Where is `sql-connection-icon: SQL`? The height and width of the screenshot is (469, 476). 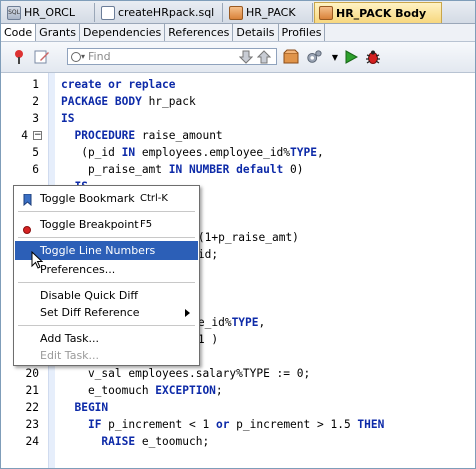 sql-connection-icon: SQL is located at coordinates (14, 12).